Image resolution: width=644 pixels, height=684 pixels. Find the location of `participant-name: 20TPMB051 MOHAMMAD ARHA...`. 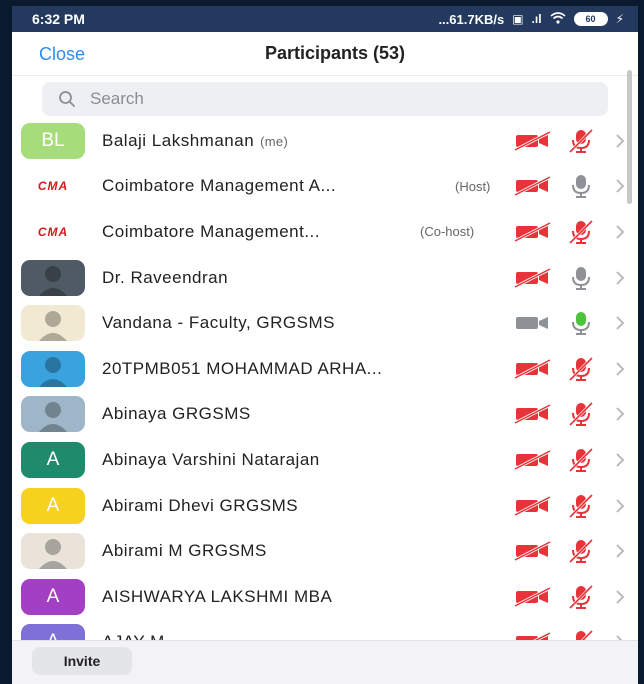

participant-name: 20TPMB051 MOHAMMAD ARHA... is located at coordinates (242, 369).